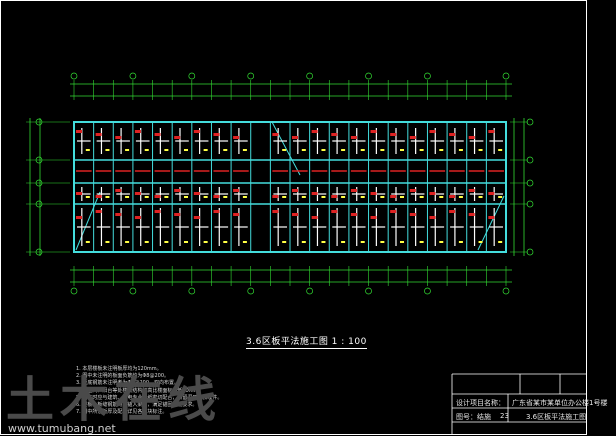  Describe the element at coordinates (114, 400) in the screenshot. I see `watermark-logo: 土木在线` at that location.